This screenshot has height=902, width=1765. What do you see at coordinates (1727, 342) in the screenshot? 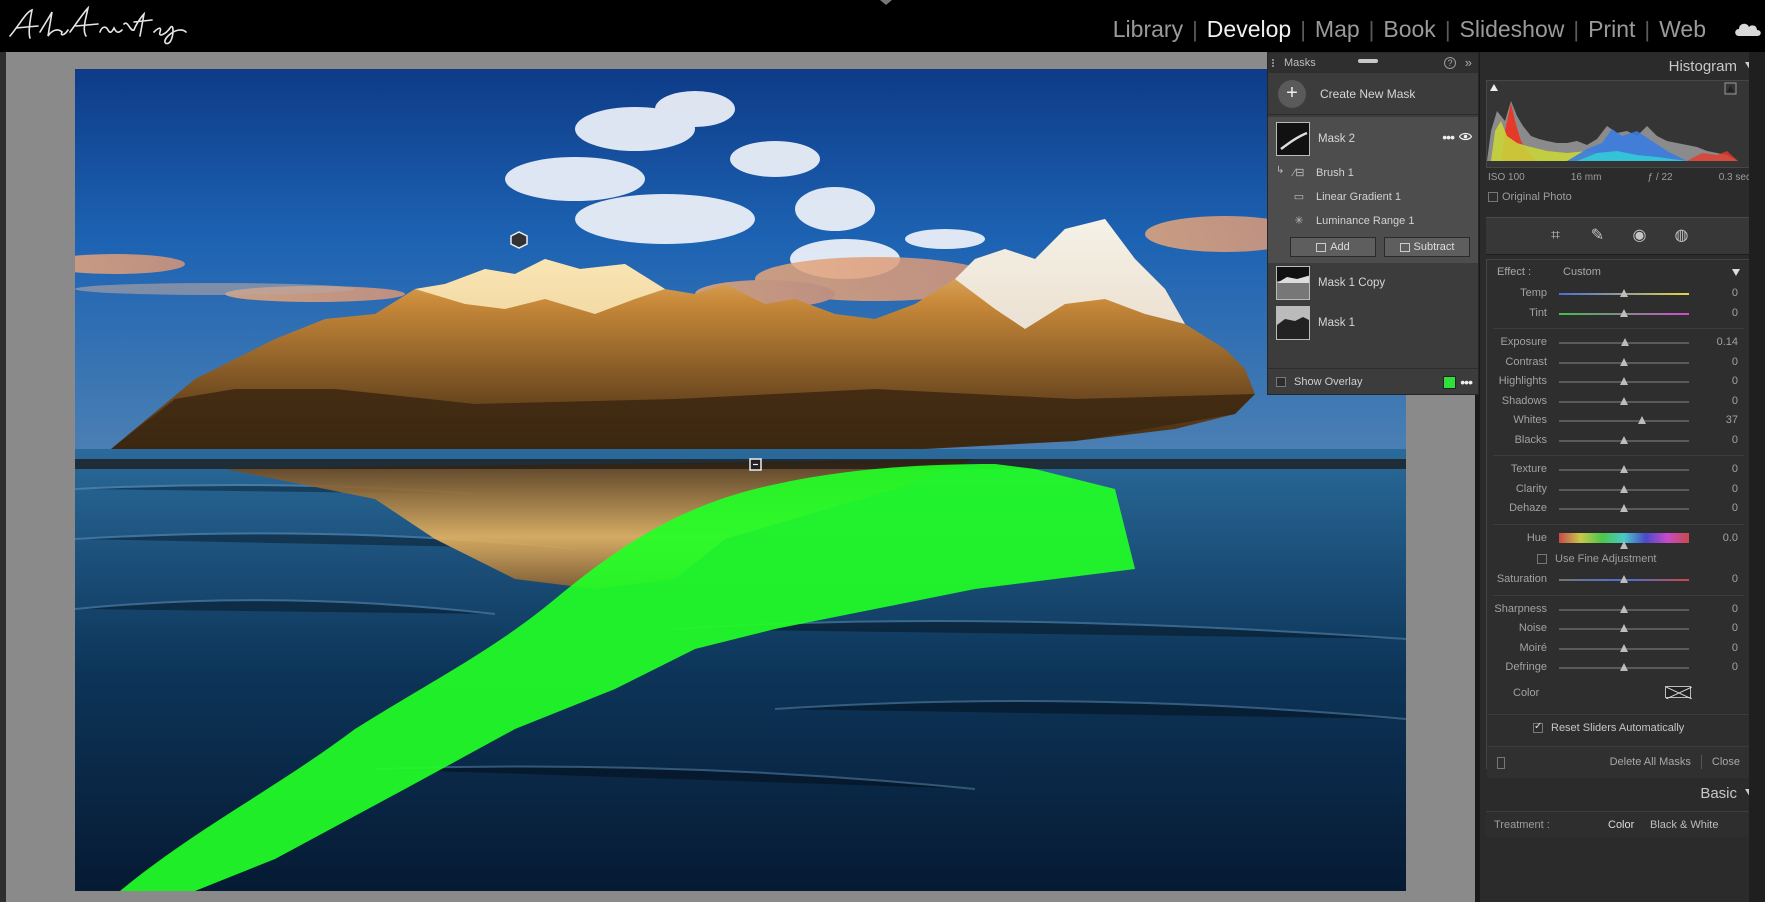
I see `slider-value: 0.14` at bounding box center [1727, 342].